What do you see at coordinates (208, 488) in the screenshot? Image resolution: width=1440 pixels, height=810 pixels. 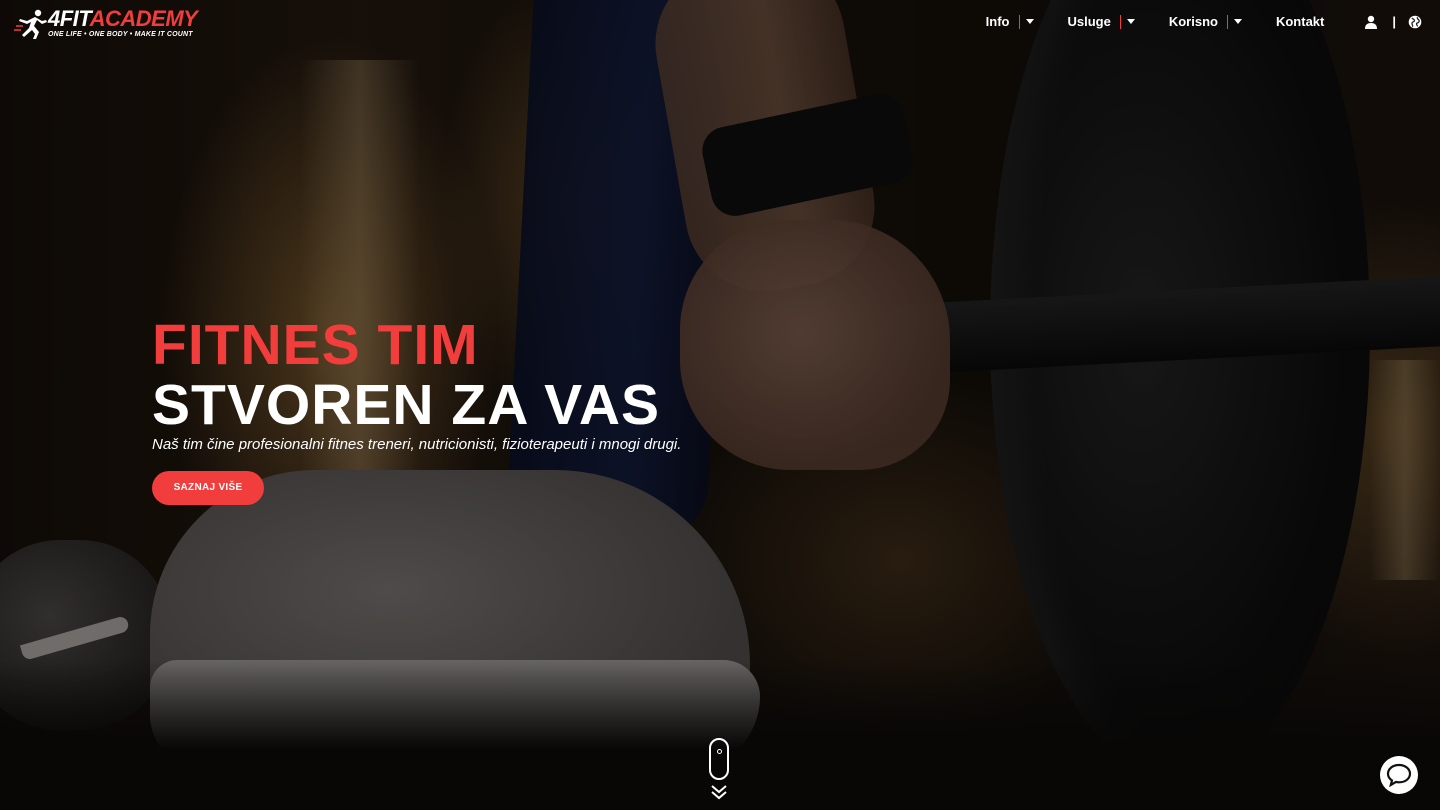 I see `saznaj-vise-button: SAZNAJ VIŠE` at bounding box center [208, 488].